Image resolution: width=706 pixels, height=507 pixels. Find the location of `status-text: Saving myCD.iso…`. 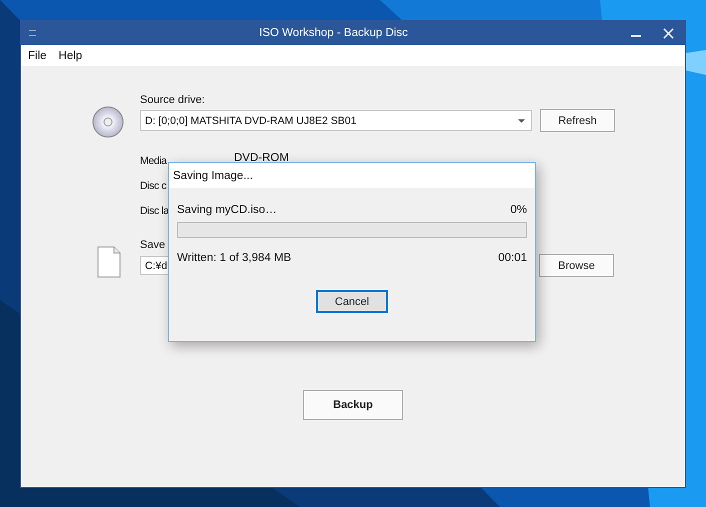

status-text: Saving myCD.iso… is located at coordinates (227, 210).